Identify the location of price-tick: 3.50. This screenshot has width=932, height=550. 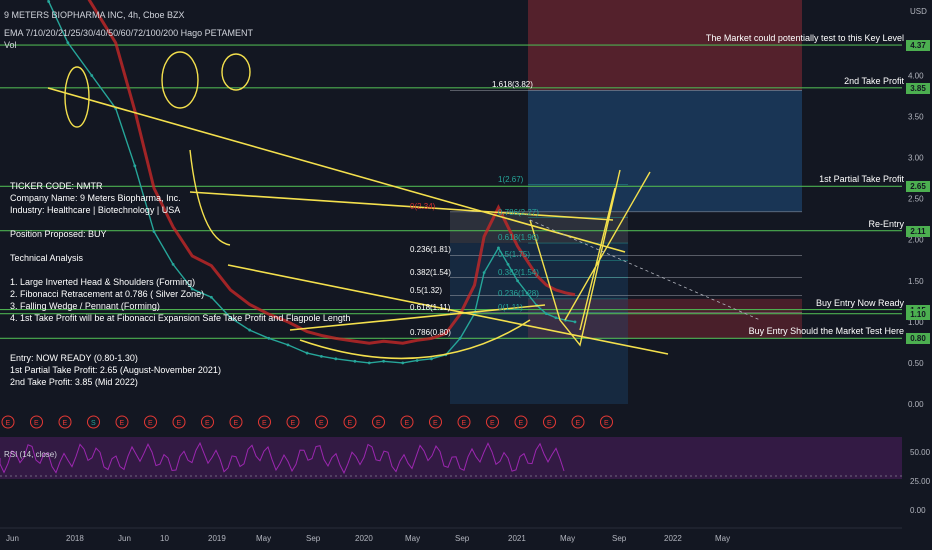
(916, 117).